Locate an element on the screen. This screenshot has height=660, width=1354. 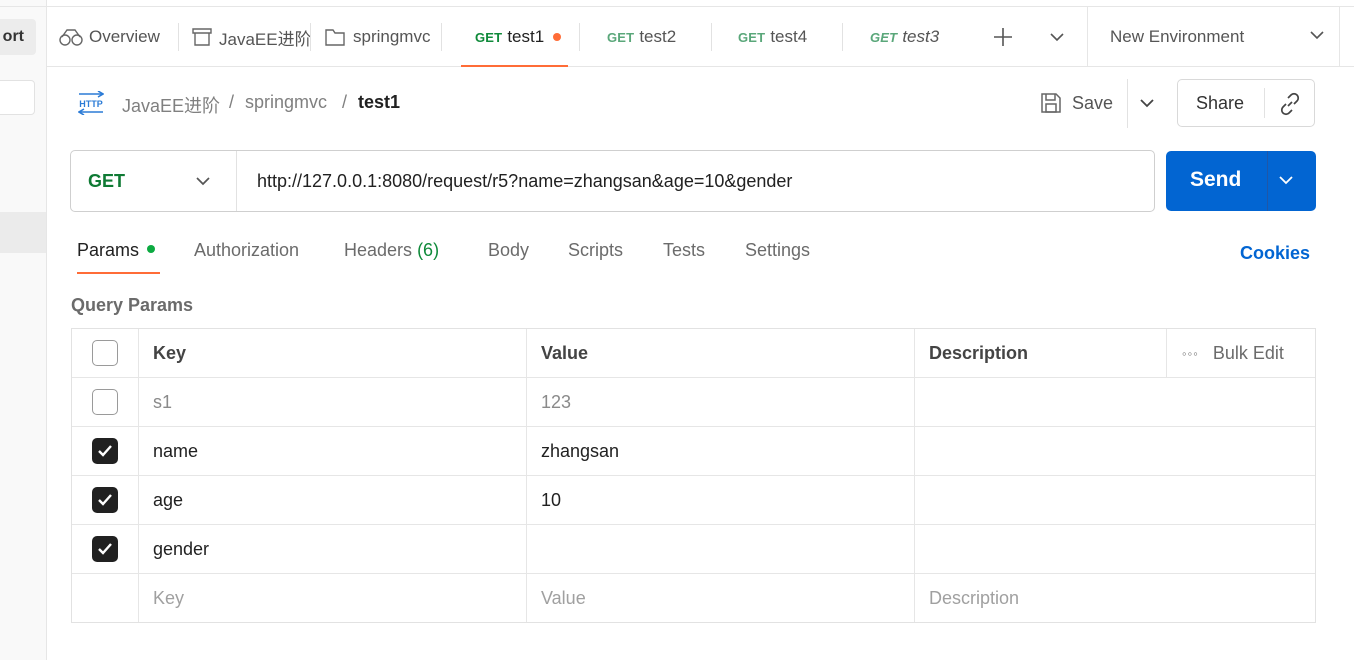
bulk-edit-button: ◦◦◦ Bulk Edit is located at coordinates (1241, 353).